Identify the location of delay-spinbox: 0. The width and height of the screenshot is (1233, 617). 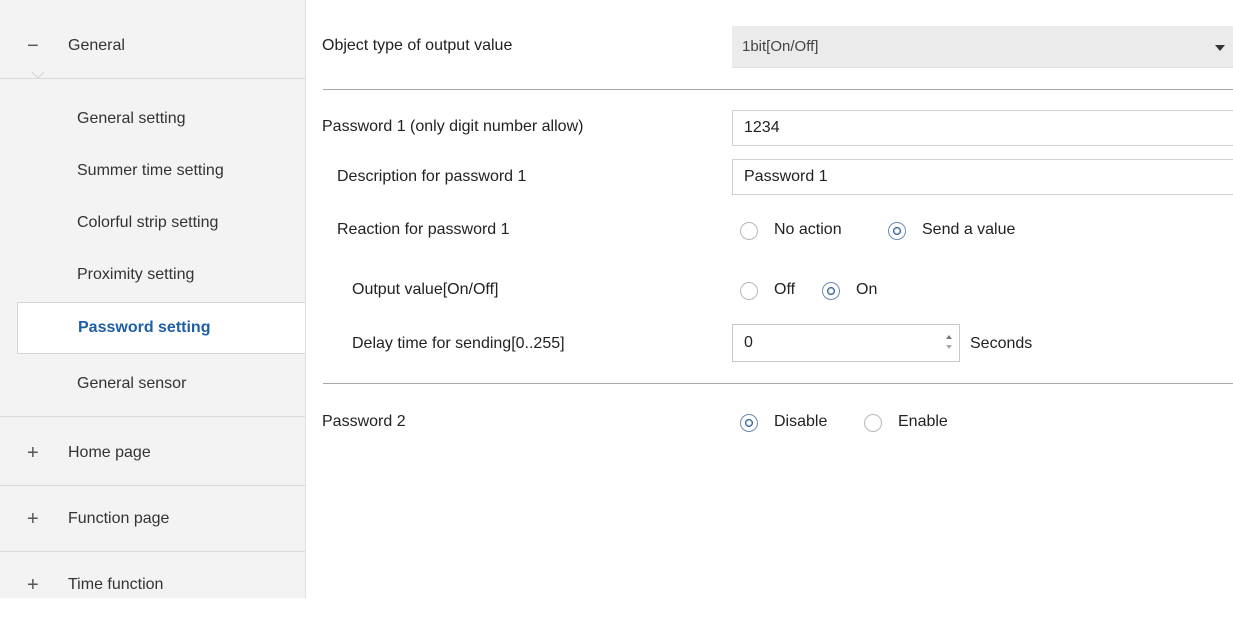
(846, 343).